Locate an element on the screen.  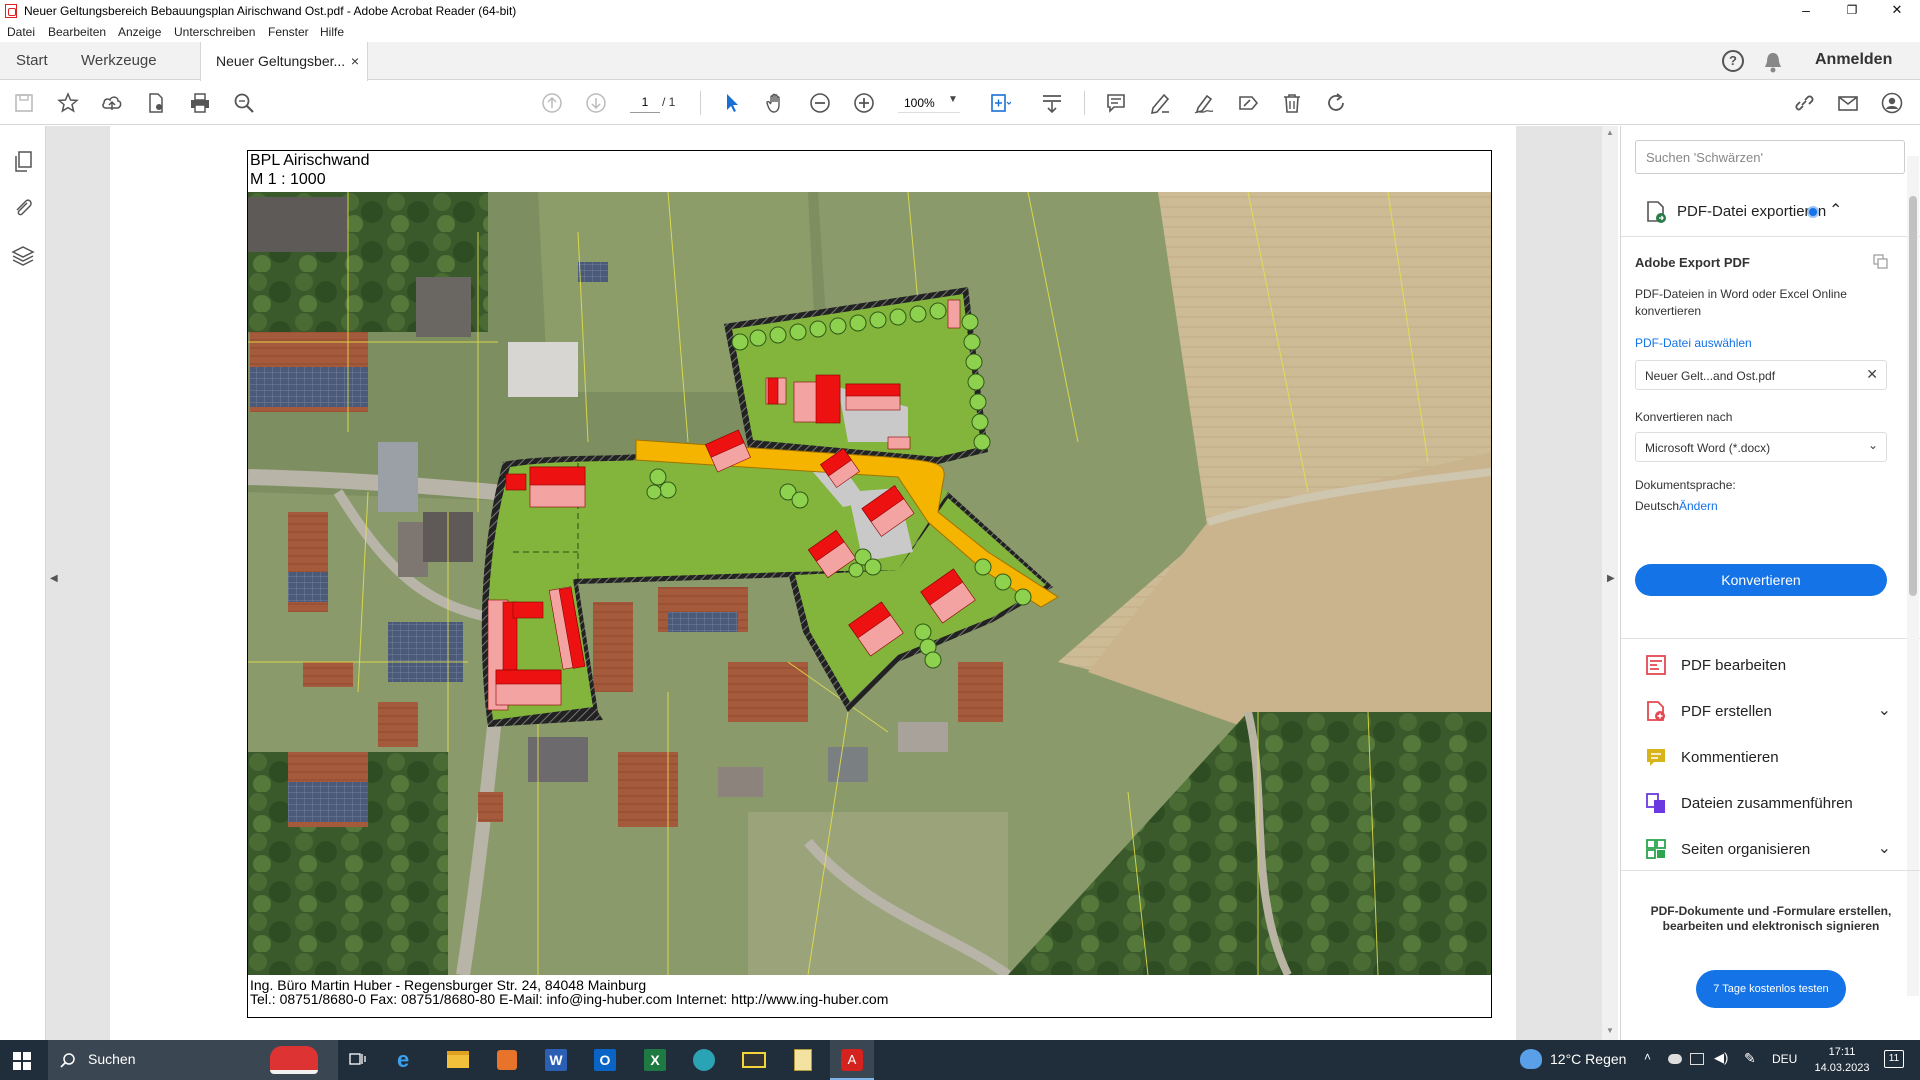
maximize-button: ❐ is located at coordinates (1852, 11).